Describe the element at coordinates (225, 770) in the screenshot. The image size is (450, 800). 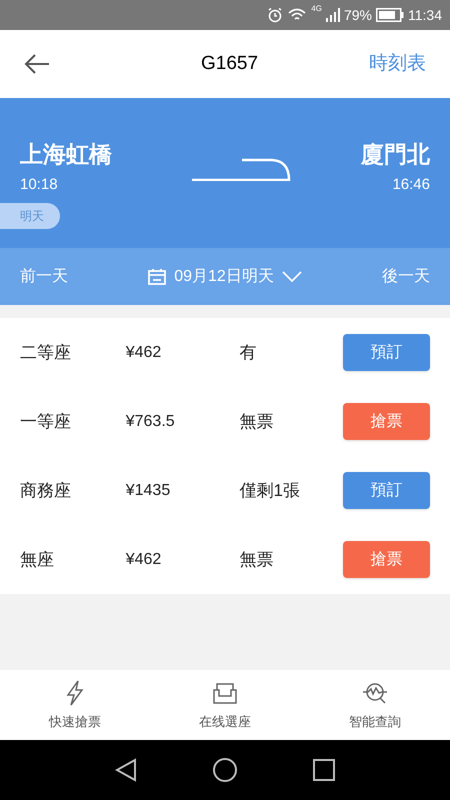
I see `home-nav-icon` at that location.